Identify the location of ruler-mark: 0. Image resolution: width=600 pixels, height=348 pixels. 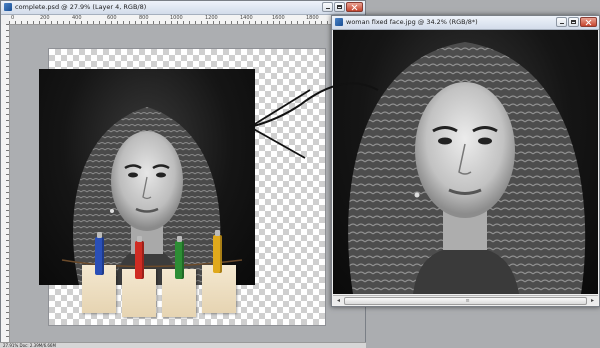
(13, 18).